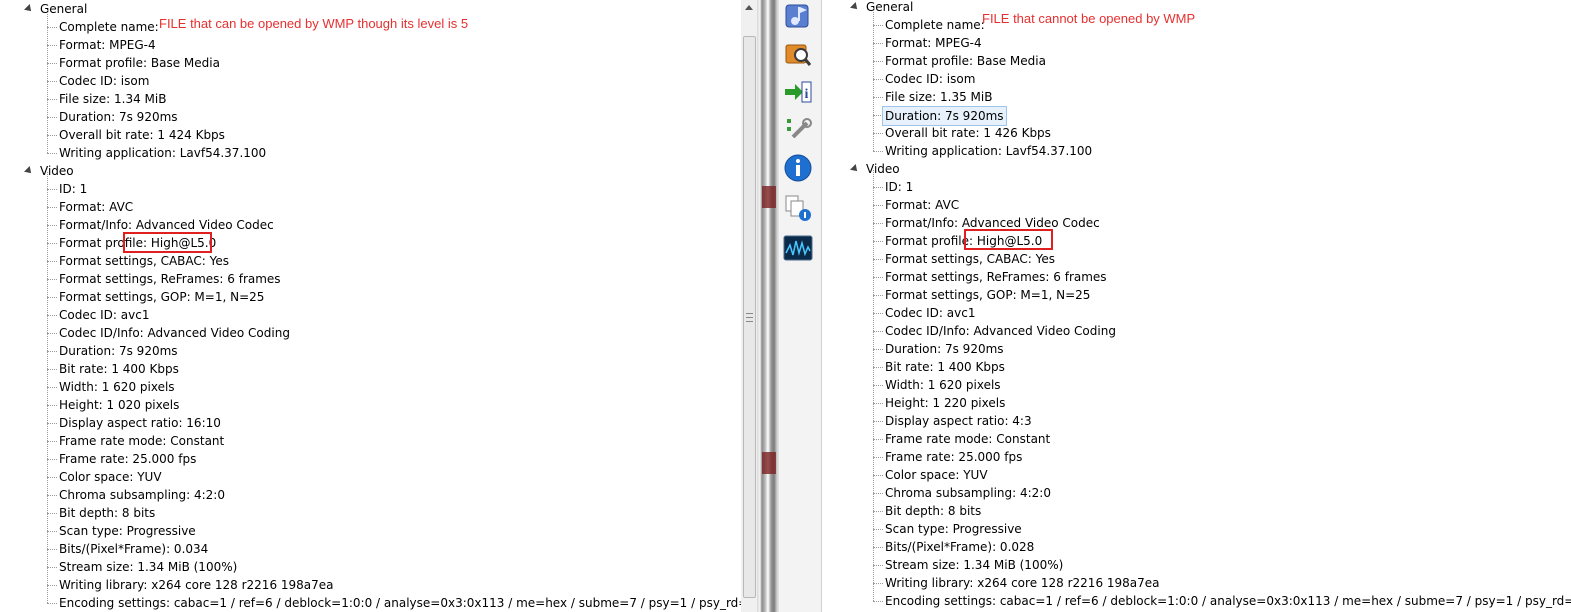 This screenshot has height=612, width=1571. What do you see at coordinates (370, 135) in the screenshot?
I see `general-property-row: Overall bit rate: 1 424 Kbps` at bounding box center [370, 135].